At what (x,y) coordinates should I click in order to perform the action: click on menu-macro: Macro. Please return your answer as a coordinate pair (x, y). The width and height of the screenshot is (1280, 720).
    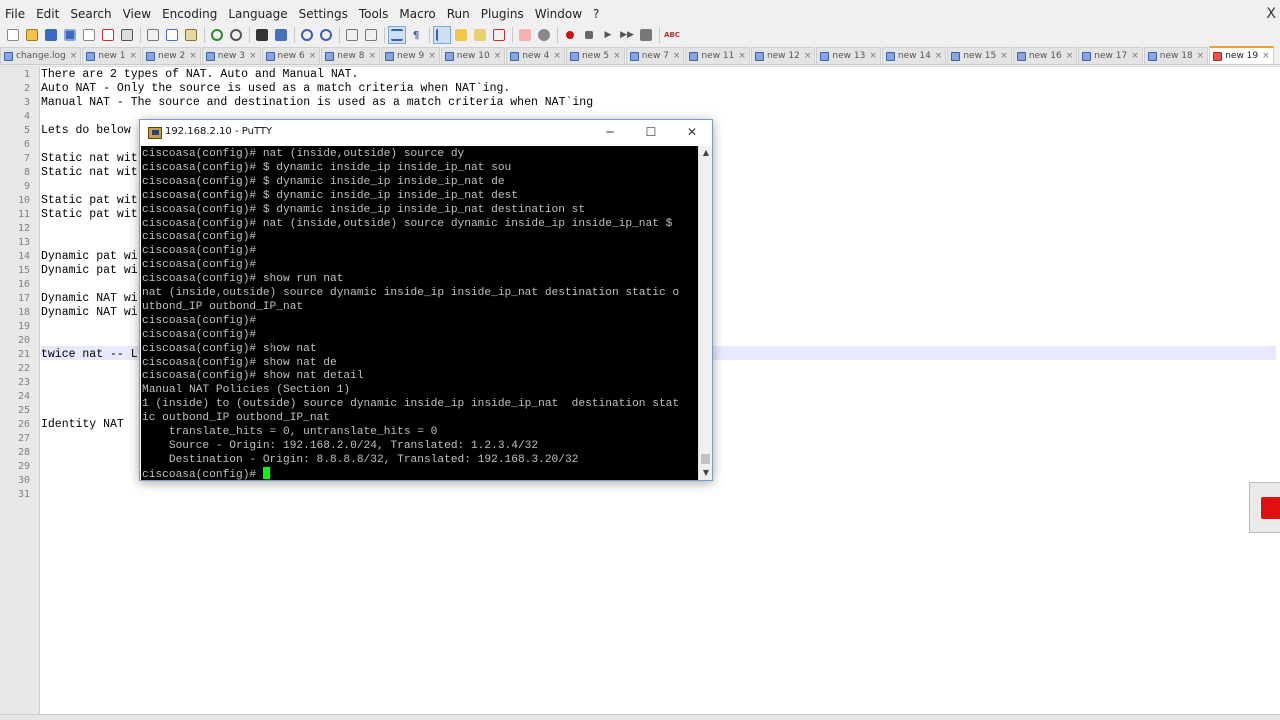
    Looking at the image, I should click on (417, 14).